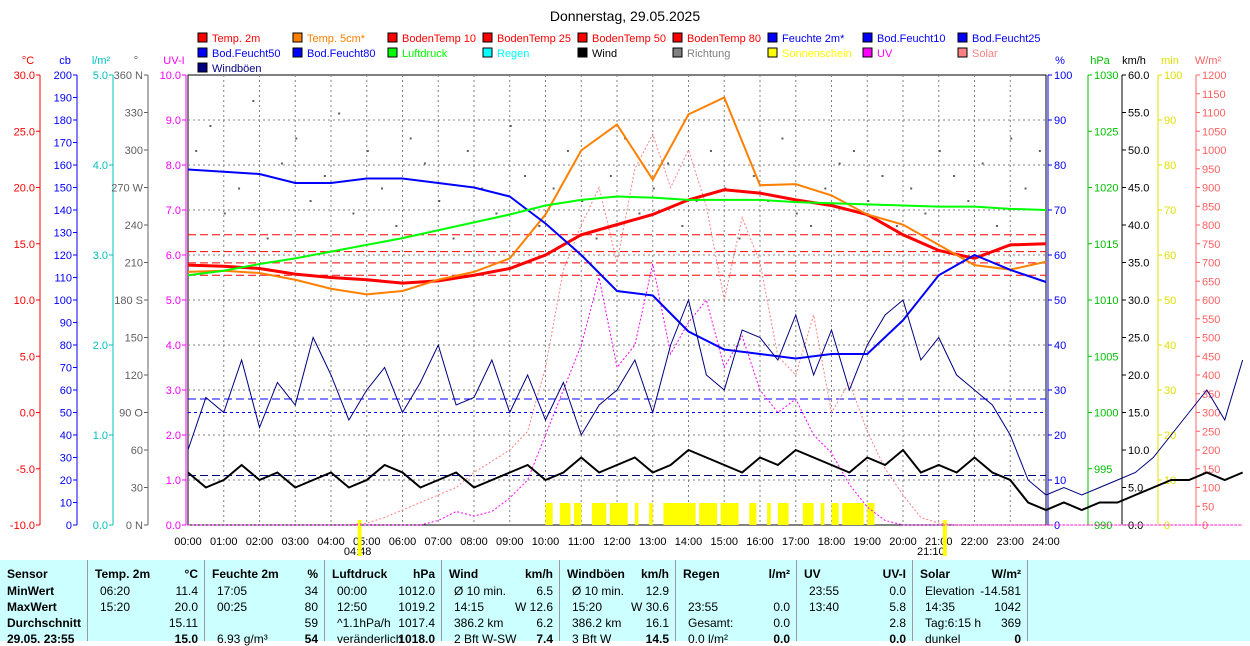  I want to click on axis-tick-label: 850, so click(1211, 207).